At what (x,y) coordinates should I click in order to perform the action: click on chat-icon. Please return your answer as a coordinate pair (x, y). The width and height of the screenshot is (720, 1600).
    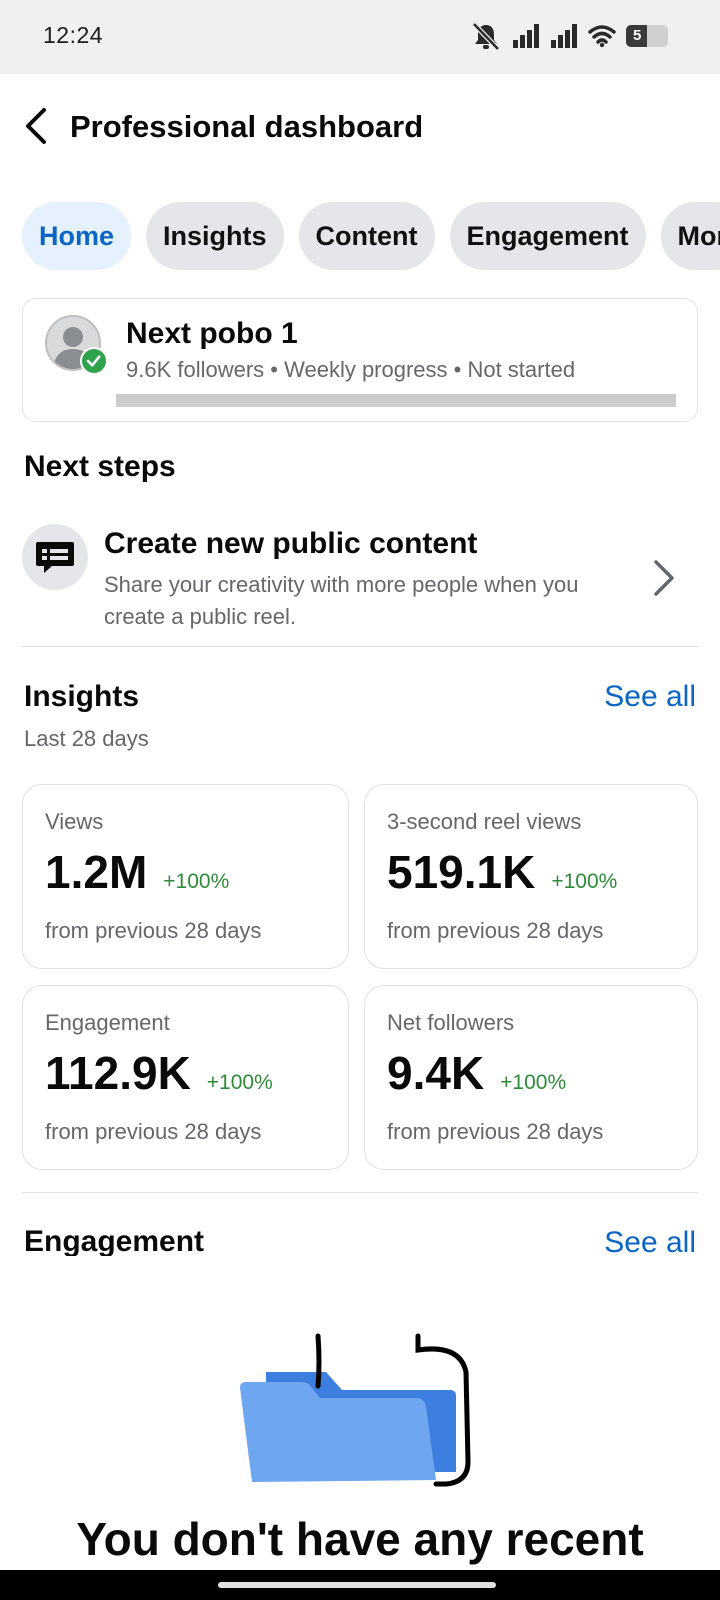
    Looking at the image, I should click on (55, 557).